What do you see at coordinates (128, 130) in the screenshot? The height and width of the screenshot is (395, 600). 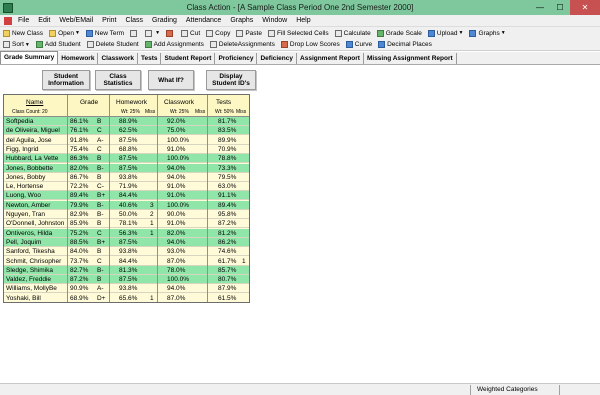 I see `homework-score: 62.5%` at bounding box center [128, 130].